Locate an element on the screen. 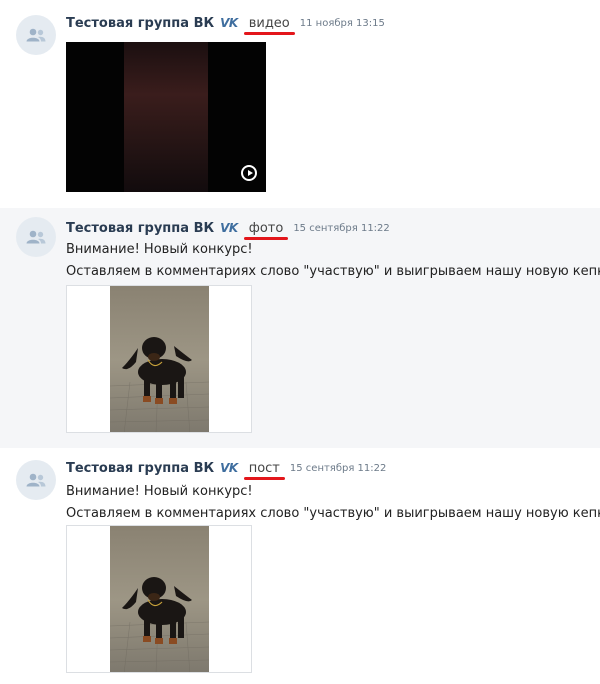  post-type-text: видео is located at coordinates (269, 23).